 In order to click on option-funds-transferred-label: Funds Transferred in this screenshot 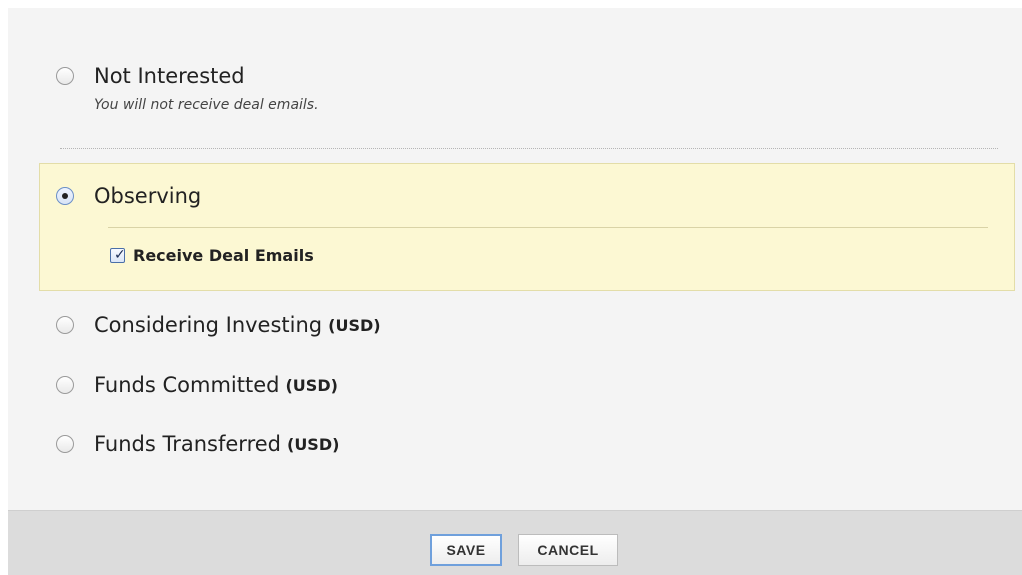, I will do `click(187, 444)`.